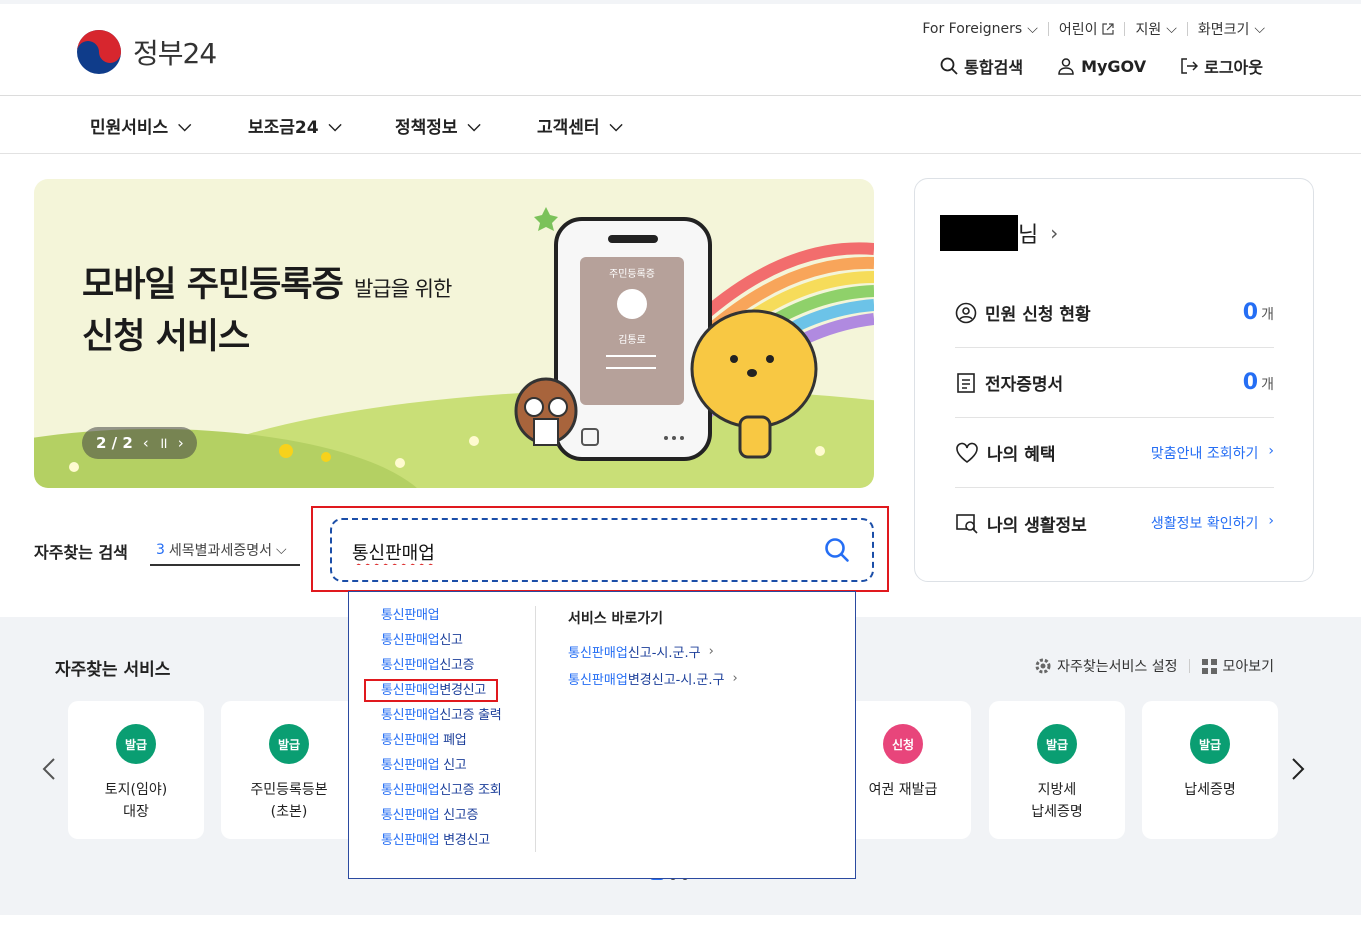 The height and width of the screenshot is (925, 1361). Describe the element at coordinates (289, 790) in the screenshot. I see `card-title-line1: 주민등록등본` at that location.